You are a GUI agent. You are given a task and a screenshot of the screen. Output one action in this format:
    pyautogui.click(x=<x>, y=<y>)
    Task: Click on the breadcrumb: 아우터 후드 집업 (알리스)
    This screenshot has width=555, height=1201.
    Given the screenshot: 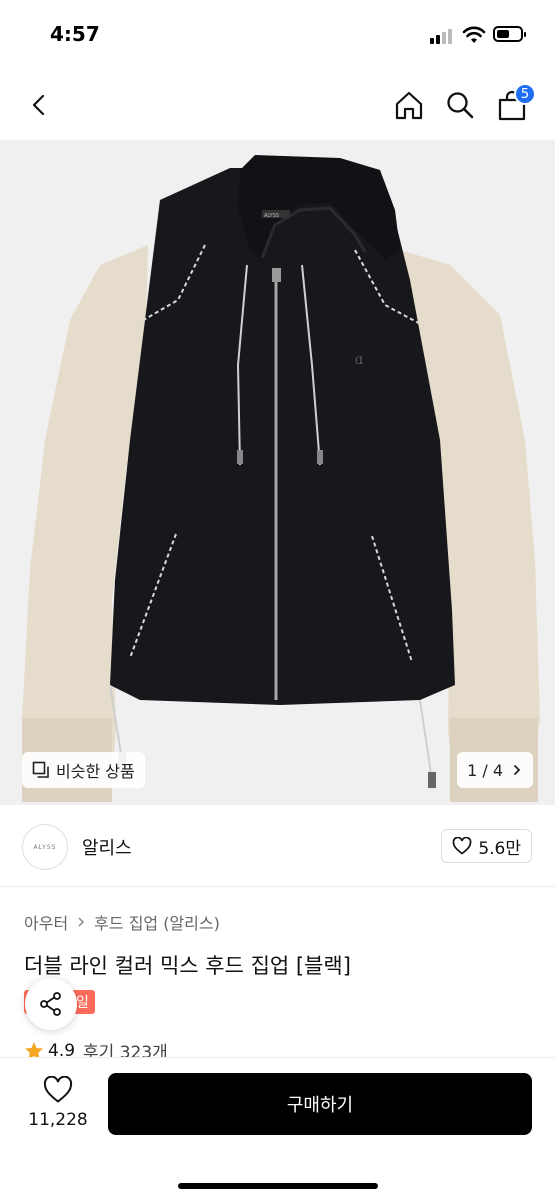 What is the action you would take?
    pyautogui.click(x=122, y=922)
    